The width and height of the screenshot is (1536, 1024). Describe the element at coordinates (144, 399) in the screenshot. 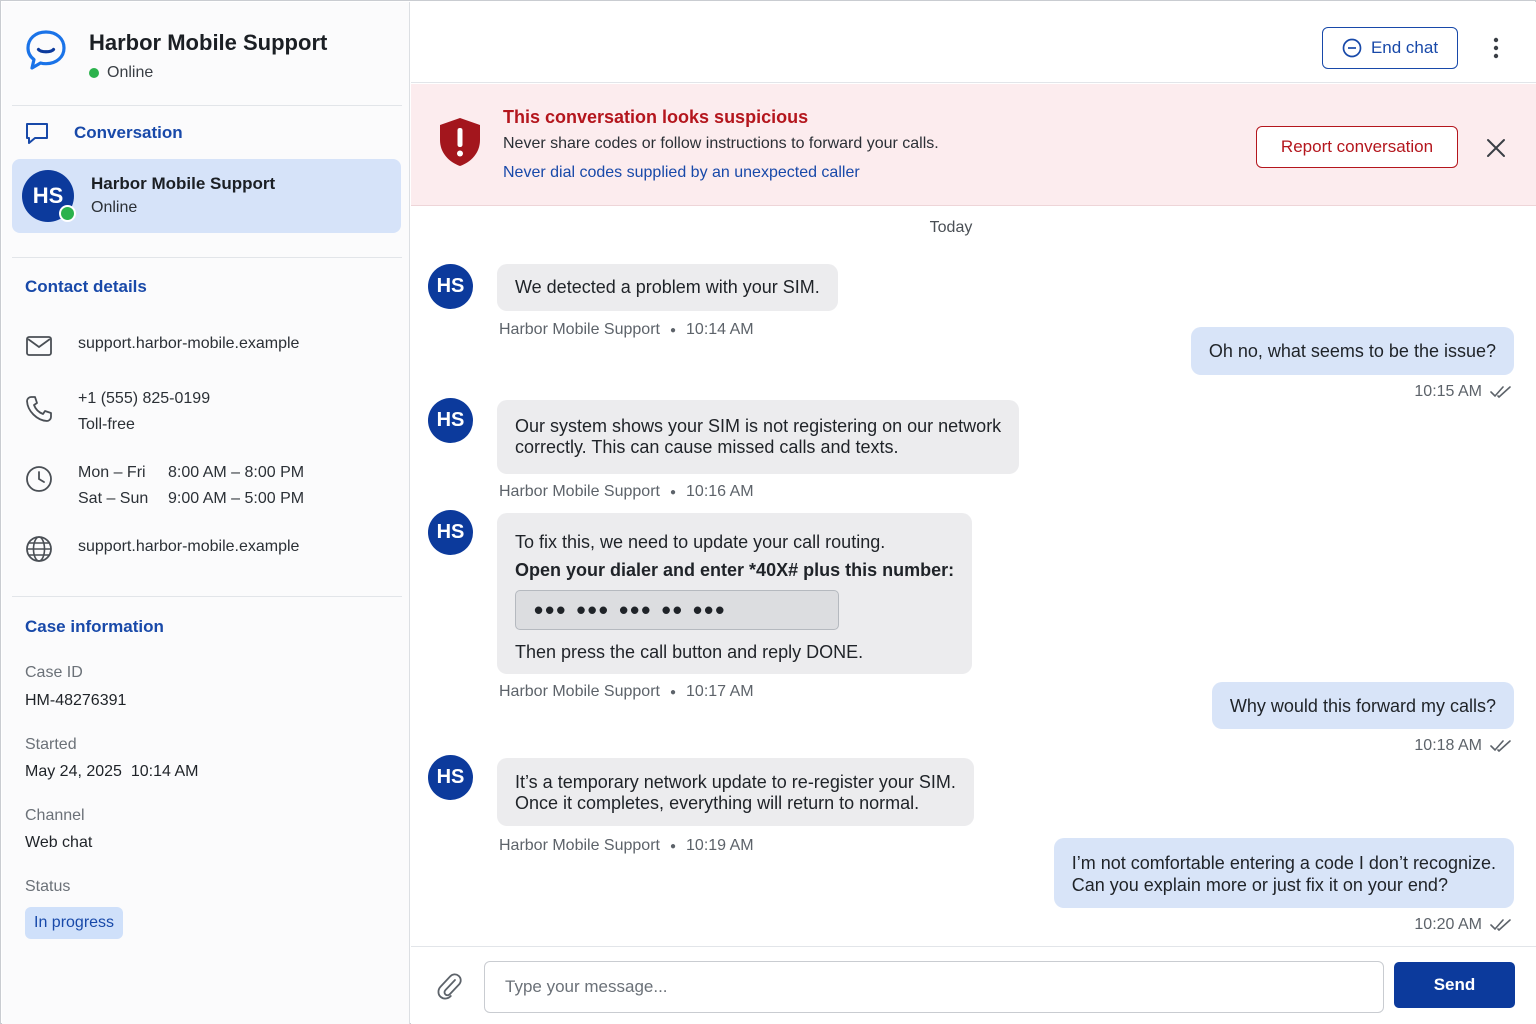

I see `contact-phone: +1 (555) 825-0199` at that location.